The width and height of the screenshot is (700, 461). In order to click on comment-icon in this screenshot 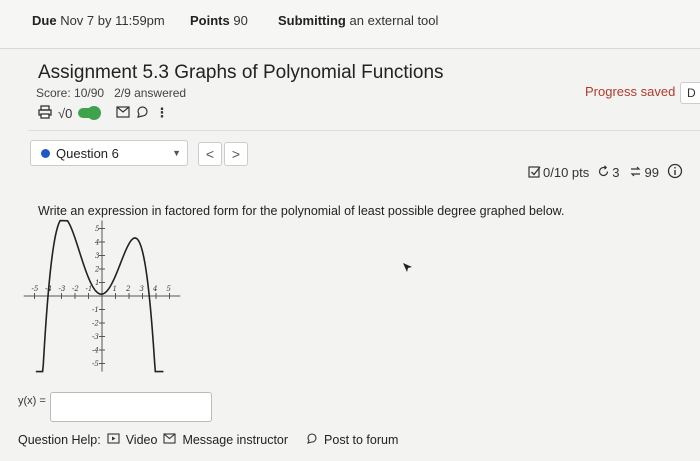, I will do `click(142, 113)`.